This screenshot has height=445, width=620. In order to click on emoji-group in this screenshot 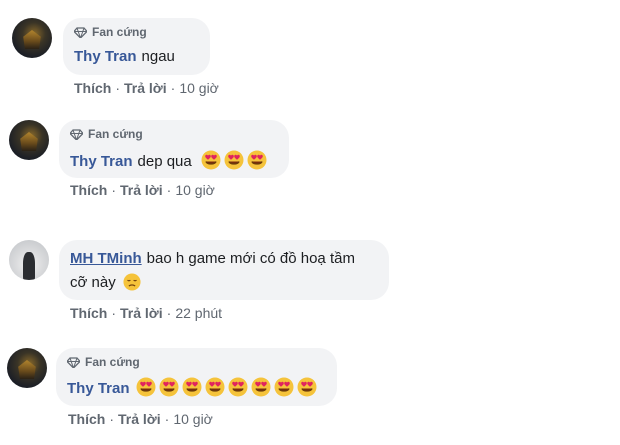, I will do `click(227, 387)`.